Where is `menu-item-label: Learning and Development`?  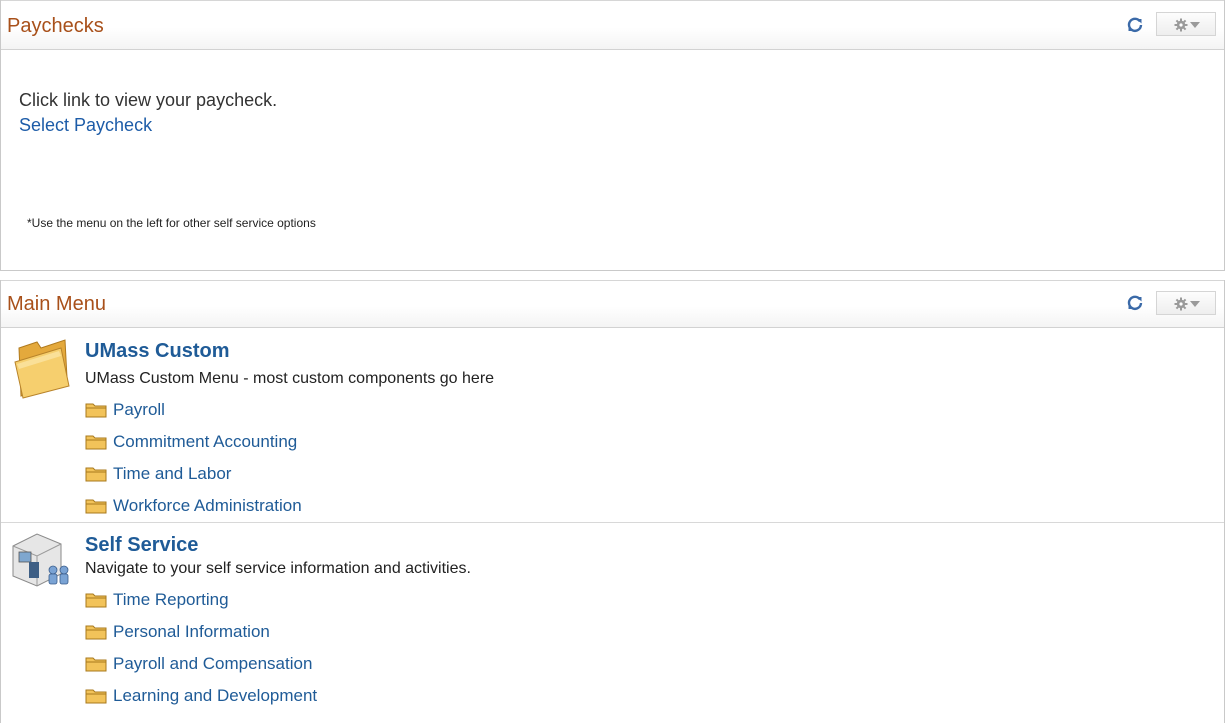 menu-item-label: Learning and Development is located at coordinates (215, 695).